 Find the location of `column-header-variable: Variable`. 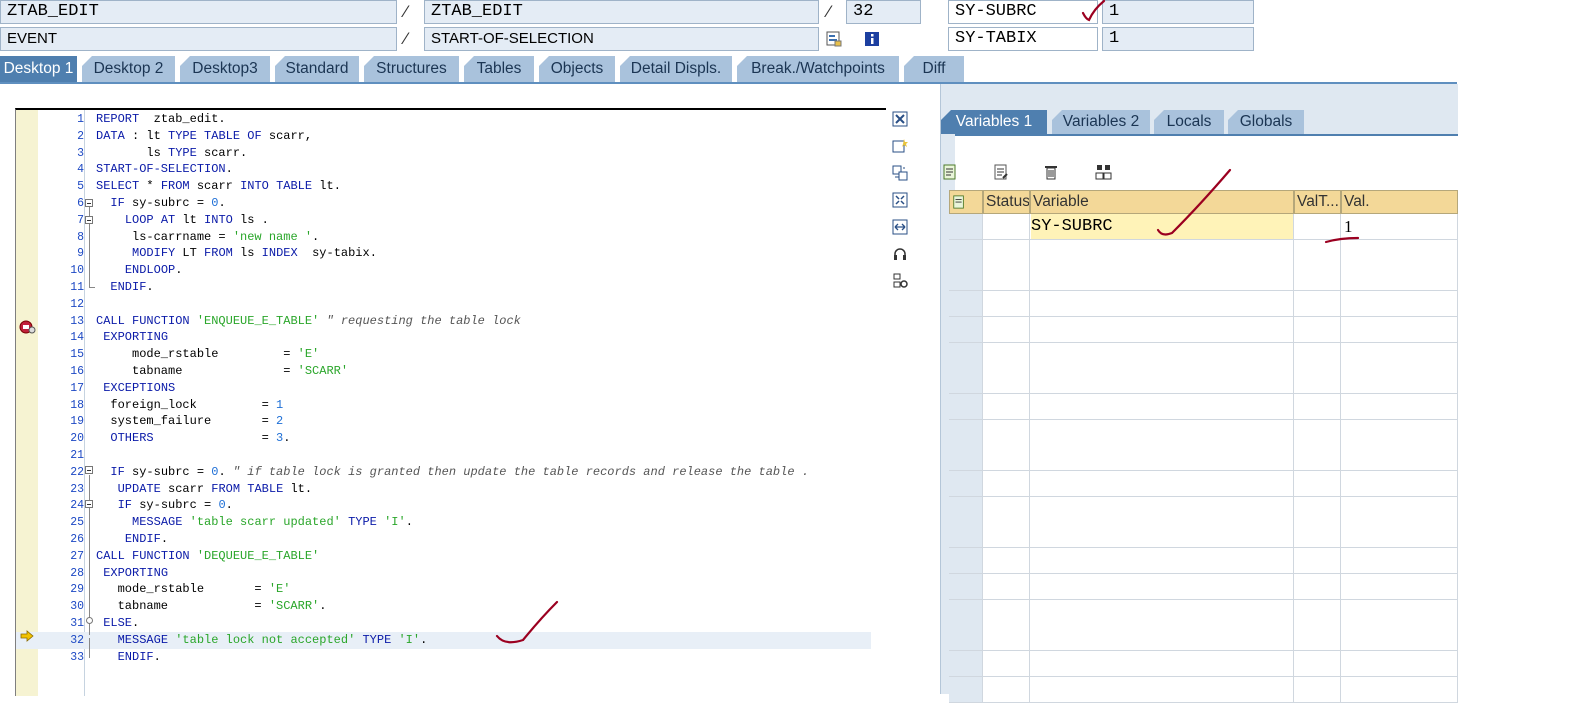

column-header-variable: Variable is located at coordinates (1162, 202).